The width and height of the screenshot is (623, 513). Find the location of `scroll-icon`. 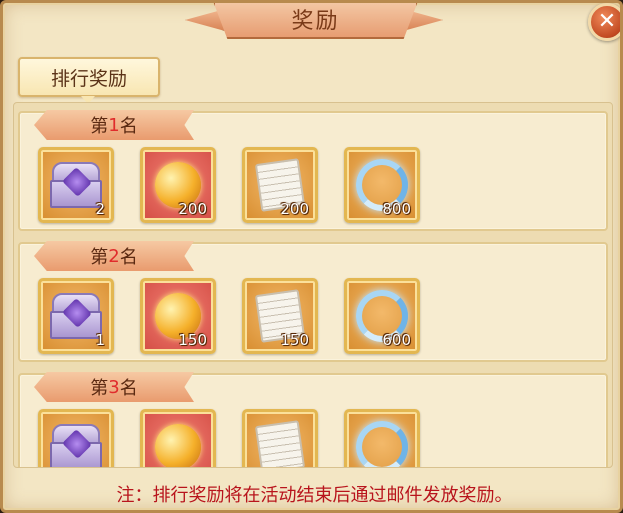

scroll-icon is located at coordinates (280, 443).